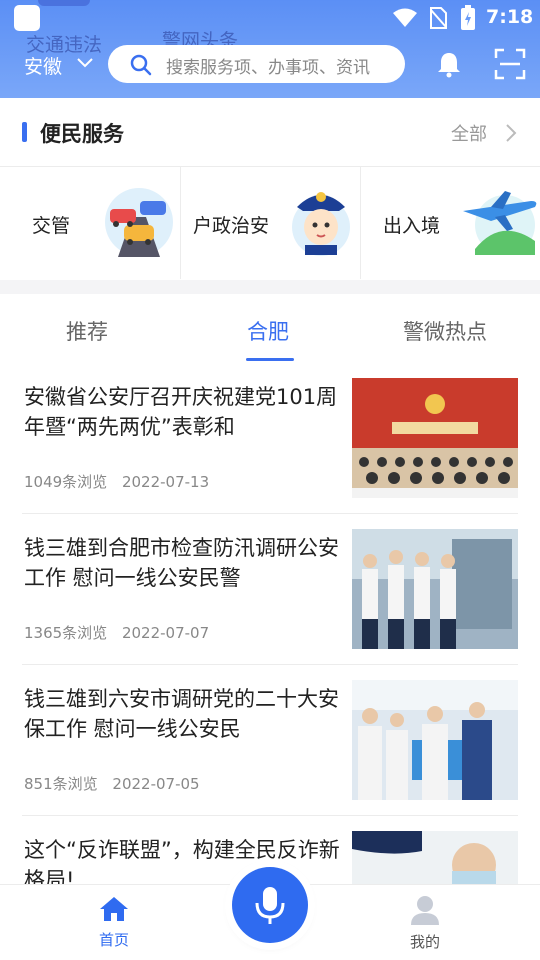  I want to click on active-tab-indicator, so click(270, 359).